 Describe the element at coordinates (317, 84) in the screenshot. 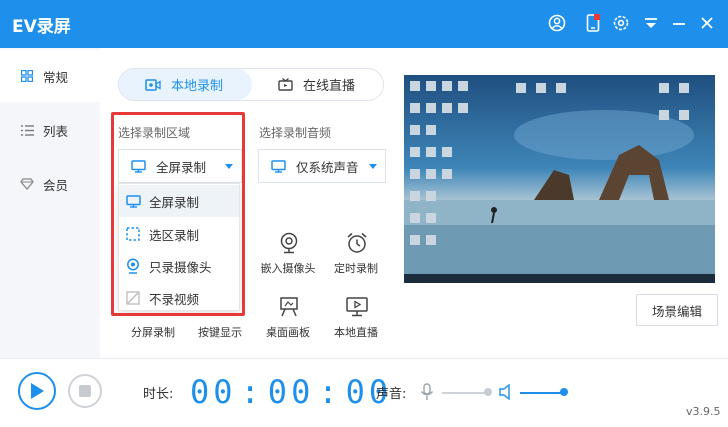

I see `tab-online-live: 在线直播` at that location.